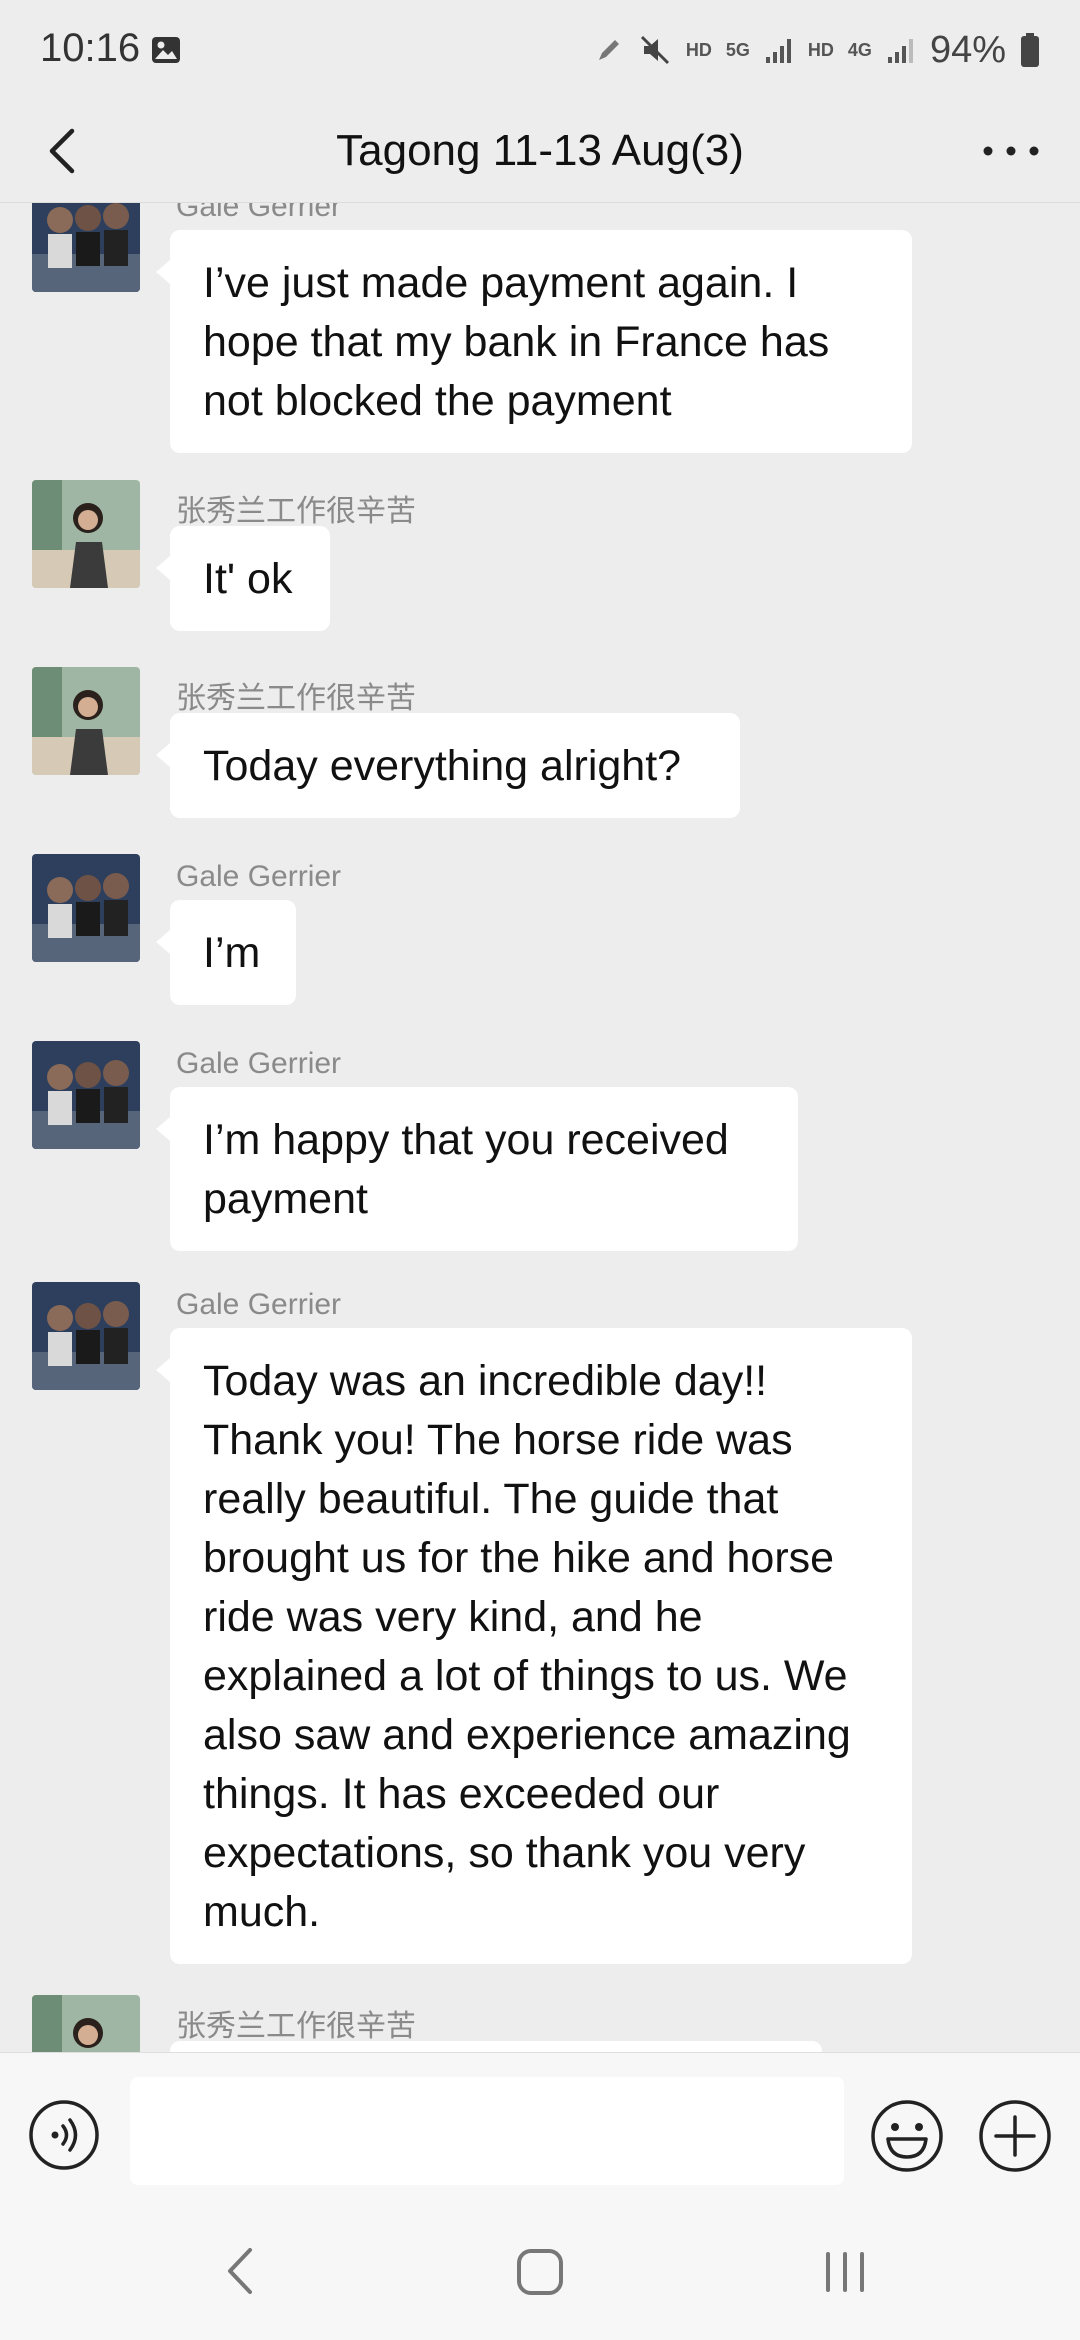 The image size is (1080, 2340). I want to click on status-bar: 10:16 HD 5G HD 4G 94%, so click(540, 50).